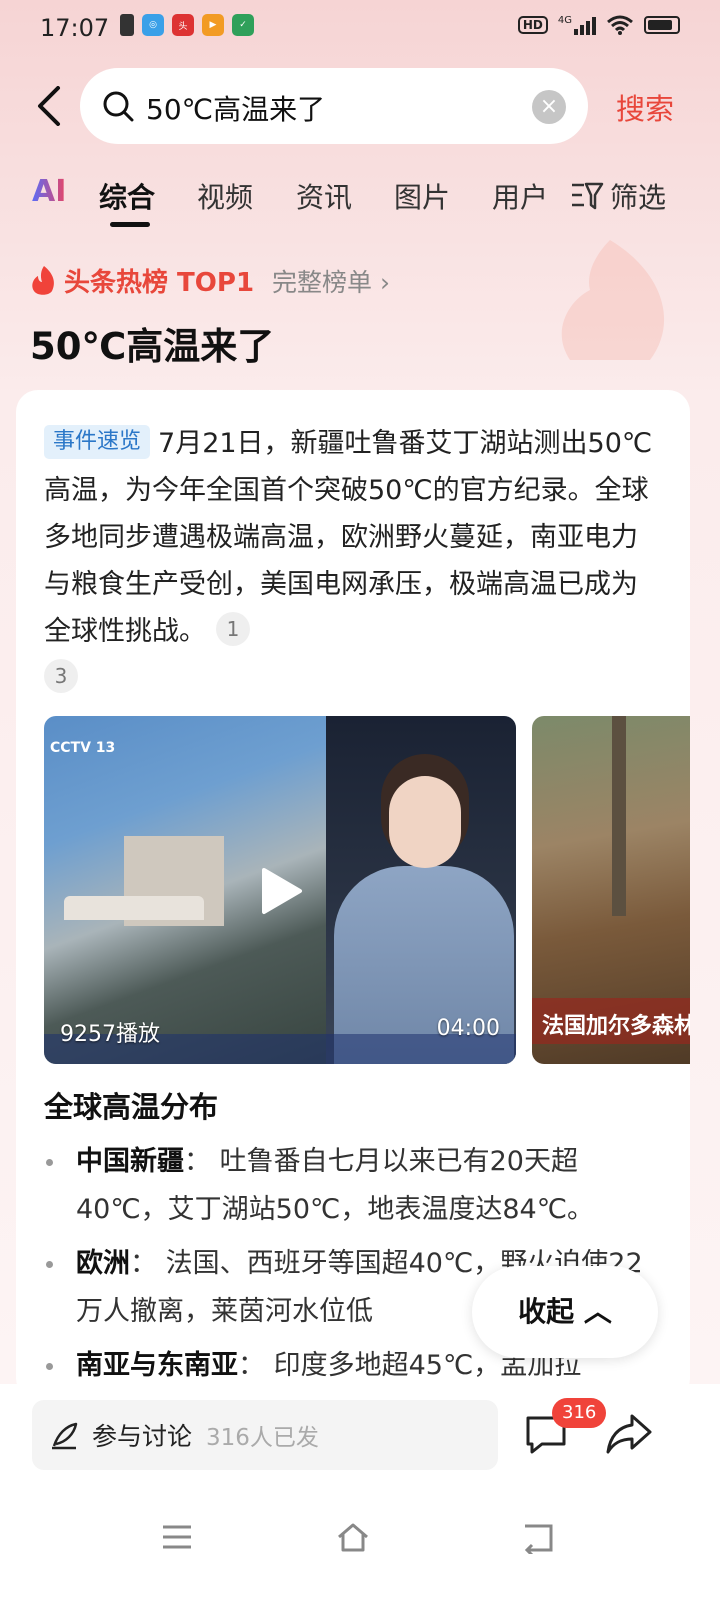 This screenshot has height=1600, width=720. What do you see at coordinates (619, 816) in the screenshot?
I see `video-scene-tree` at bounding box center [619, 816].